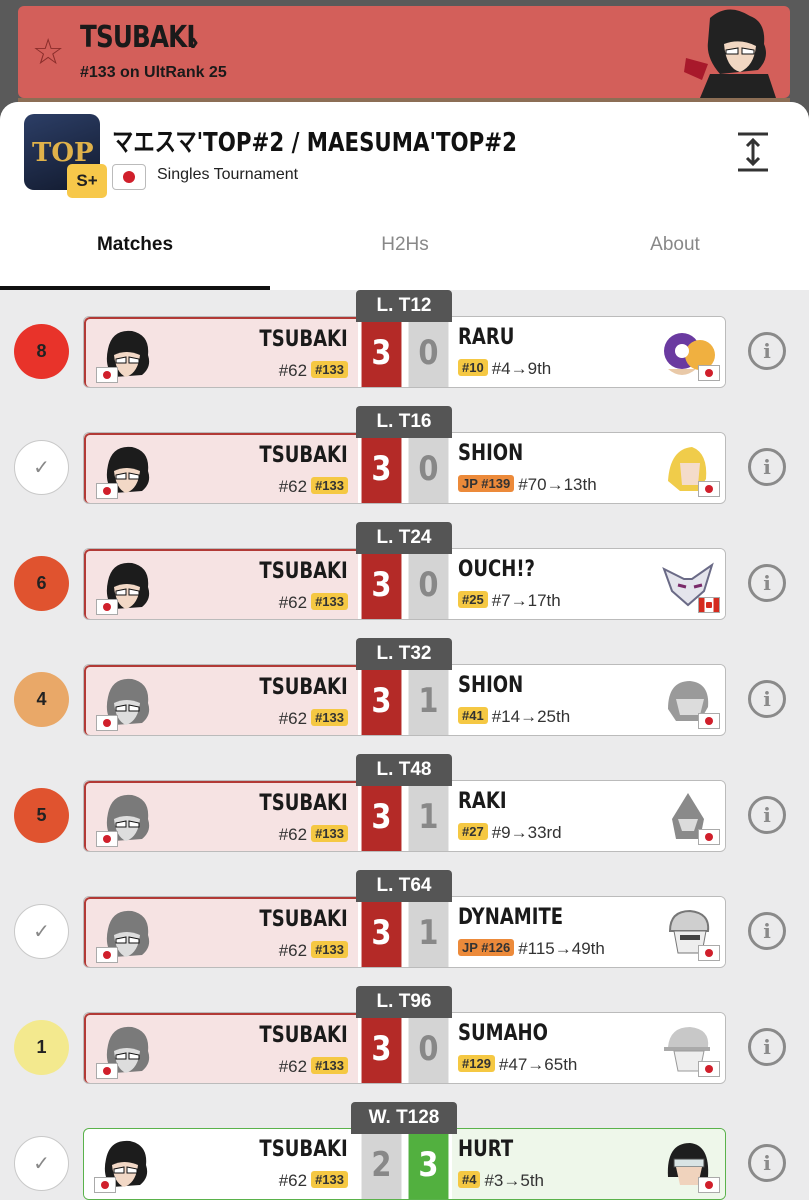 This screenshot has height=1200, width=809. Describe the element at coordinates (404, 700) in the screenshot. I see `match-card: TSUBAKI #62 #133 3 1 SHION #41 #14→25th` at that location.